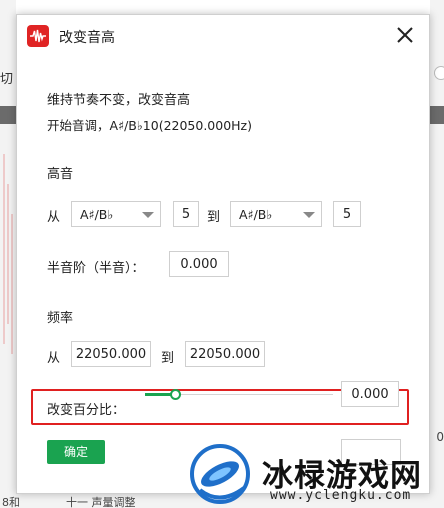 The width and height of the screenshot is (444, 508). I want to click on info-description: 维持节奏不变，改变音高, so click(119, 100).